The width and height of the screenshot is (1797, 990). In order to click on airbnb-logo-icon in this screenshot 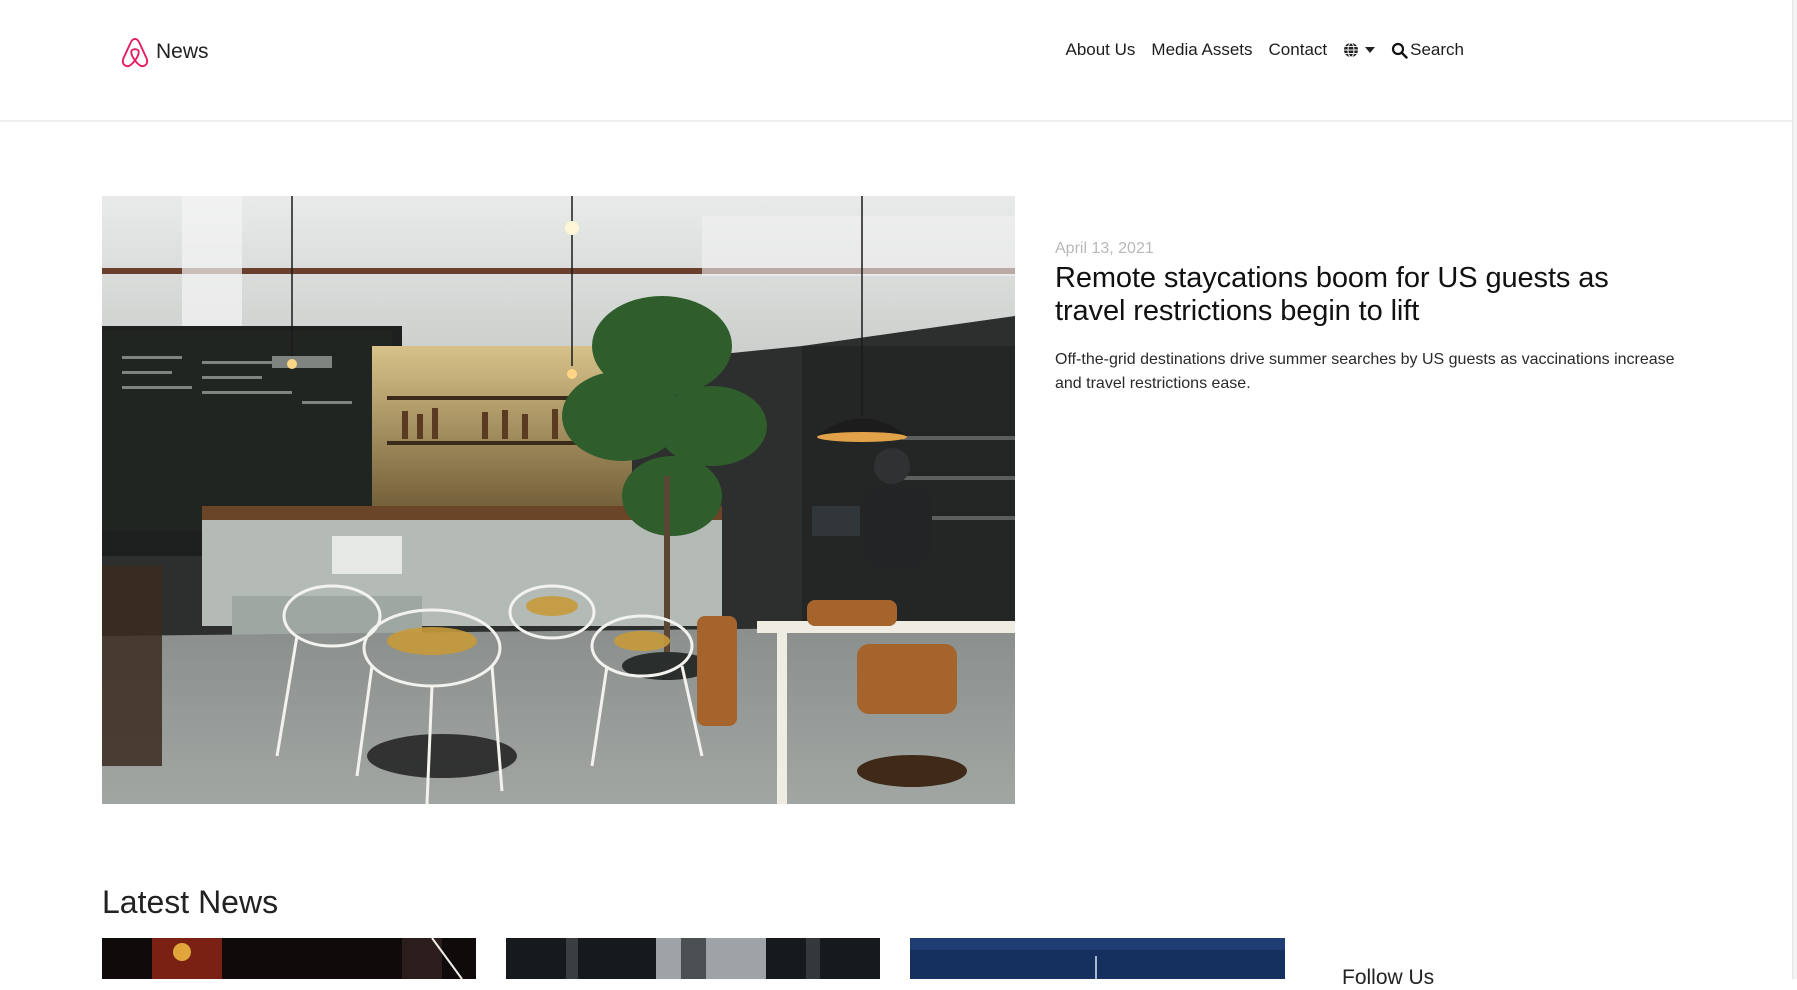, I will do `click(135, 52)`.